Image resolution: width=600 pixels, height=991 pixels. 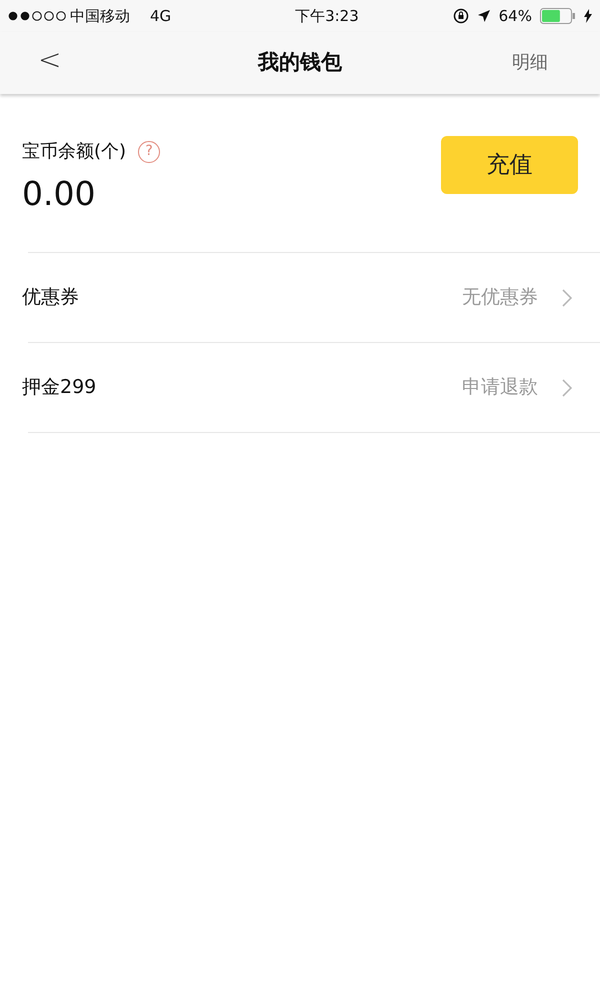 What do you see at coordinates (50, 297) in the screenshot?
I see `row-label: 优惠券` at bounding box center [50, 297].